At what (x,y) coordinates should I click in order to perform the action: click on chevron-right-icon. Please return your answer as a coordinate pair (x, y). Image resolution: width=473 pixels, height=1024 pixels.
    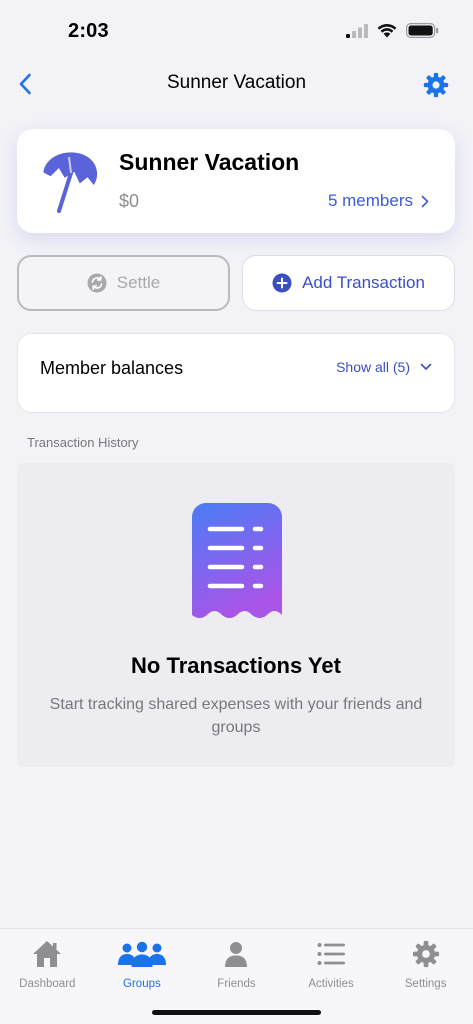
    Looking at the image, I should click on (425, 201).